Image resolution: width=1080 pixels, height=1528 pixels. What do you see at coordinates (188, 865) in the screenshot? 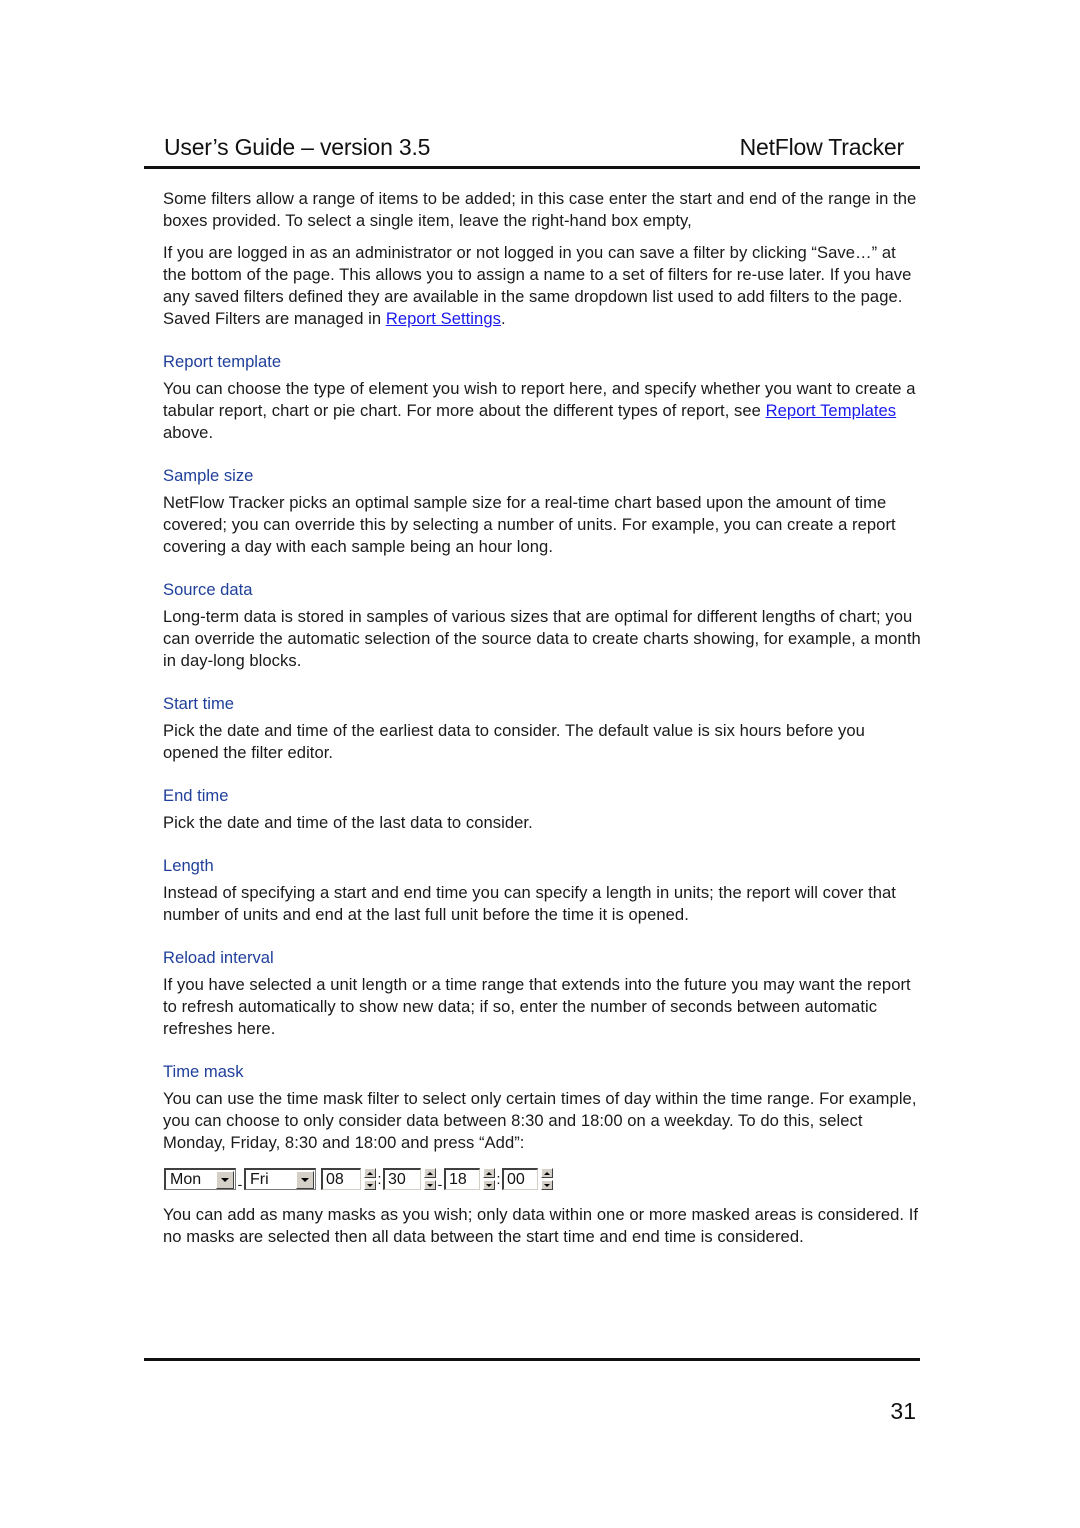
I see `heading-length: Length` at bounding box center [188, 865].